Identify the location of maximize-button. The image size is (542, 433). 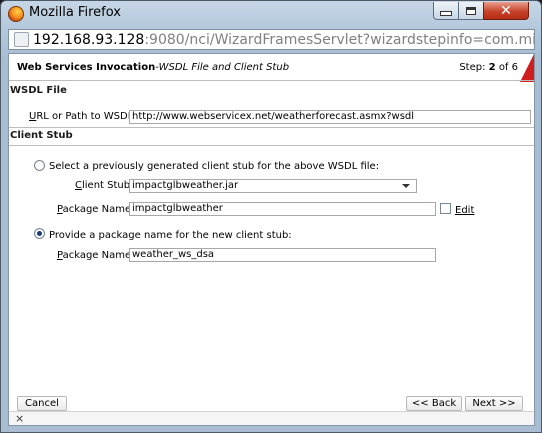
(471, 11).